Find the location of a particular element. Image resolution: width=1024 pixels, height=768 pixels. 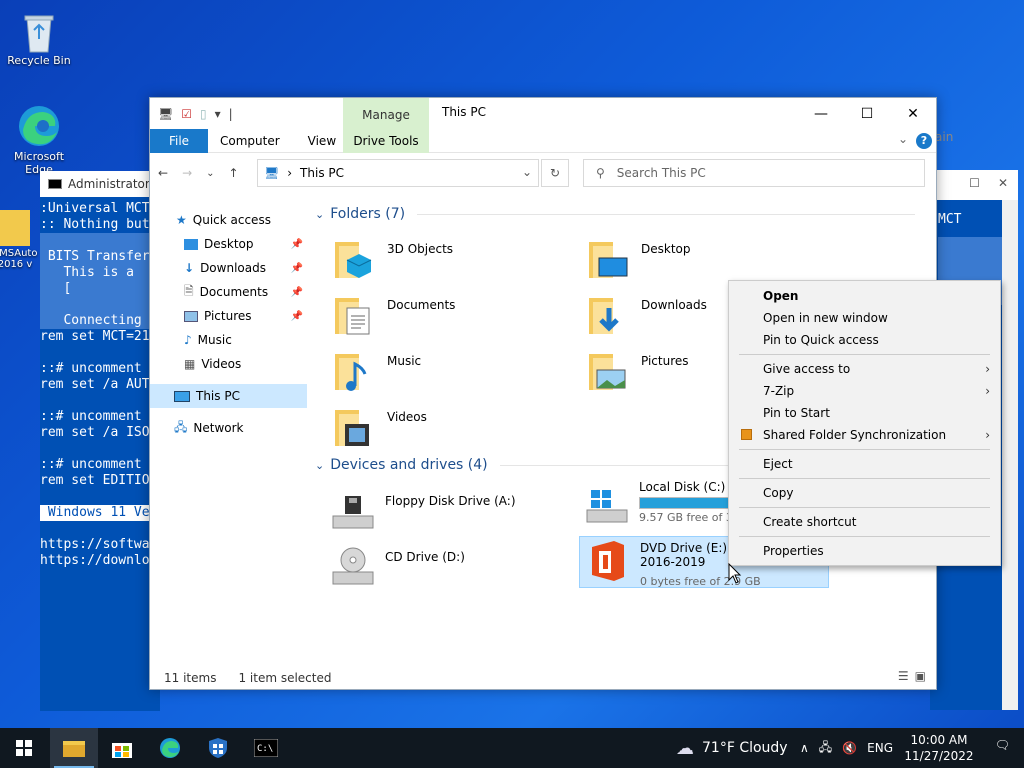

sidebar-item-label: Downloads is located at coordinates (233, 268).